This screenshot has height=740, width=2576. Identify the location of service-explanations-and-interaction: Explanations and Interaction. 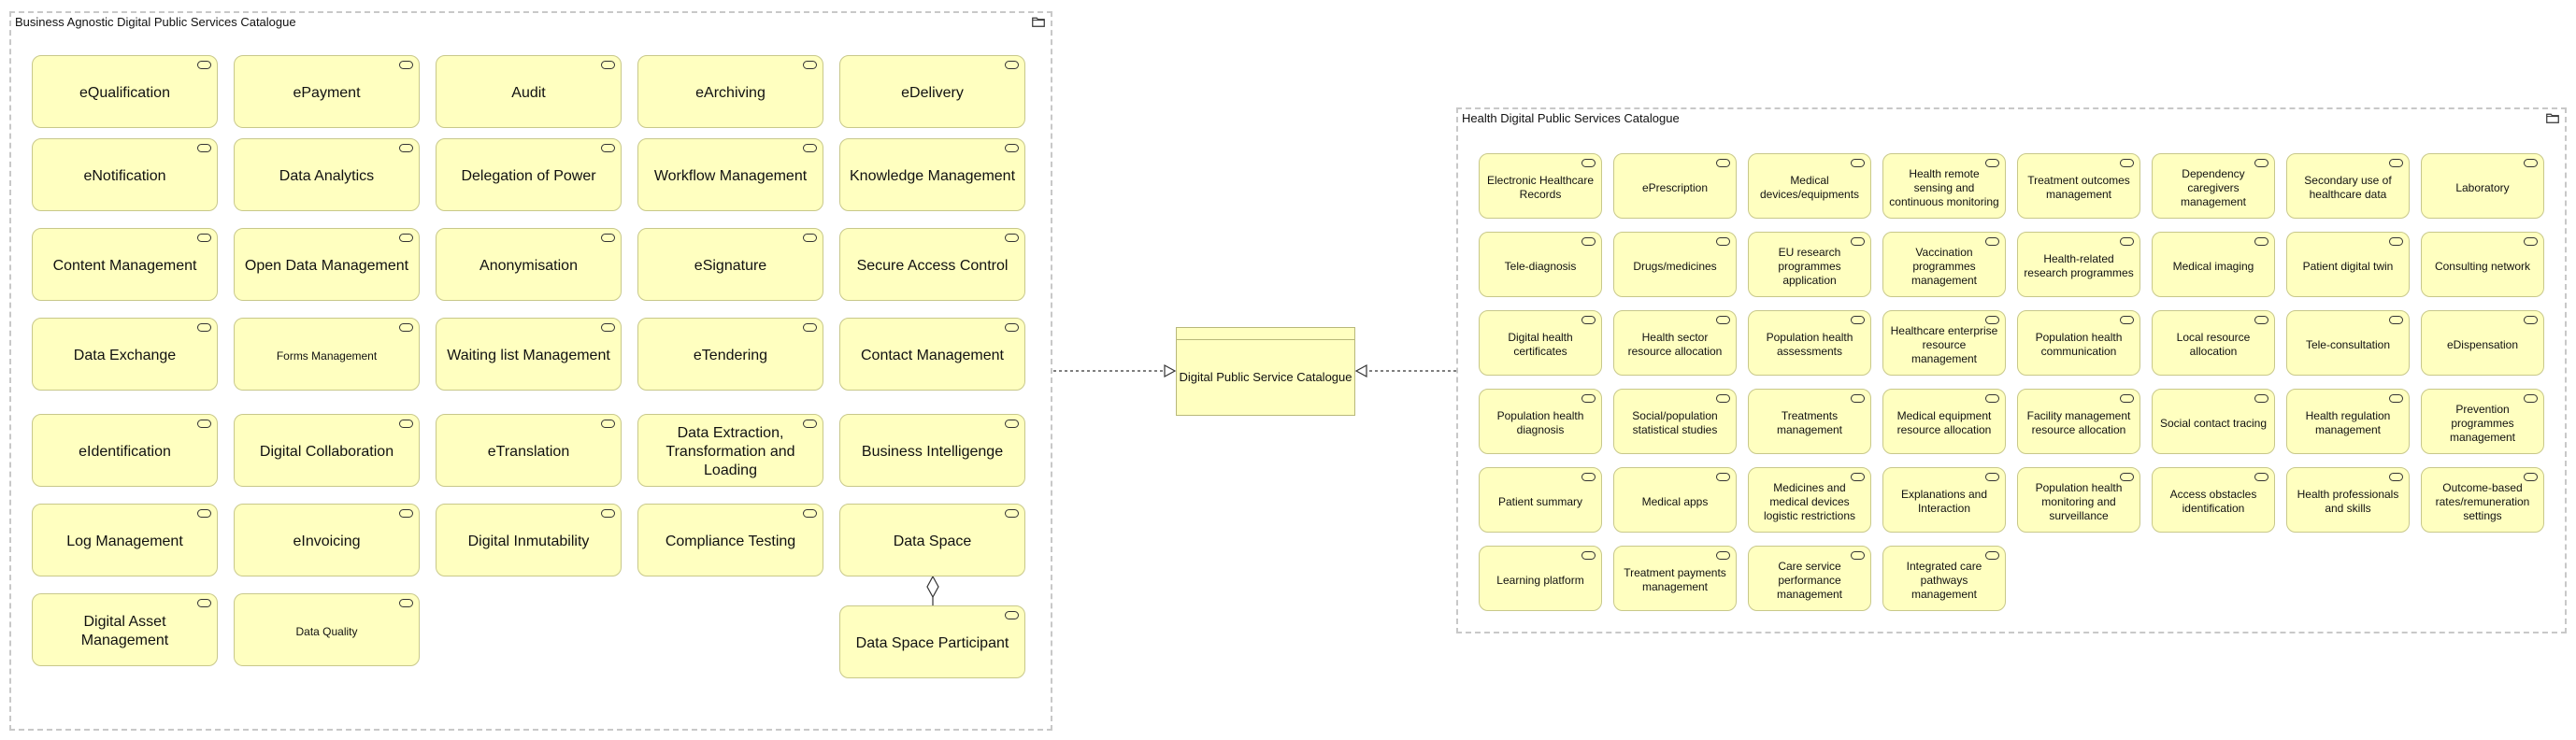
(1944, 500).